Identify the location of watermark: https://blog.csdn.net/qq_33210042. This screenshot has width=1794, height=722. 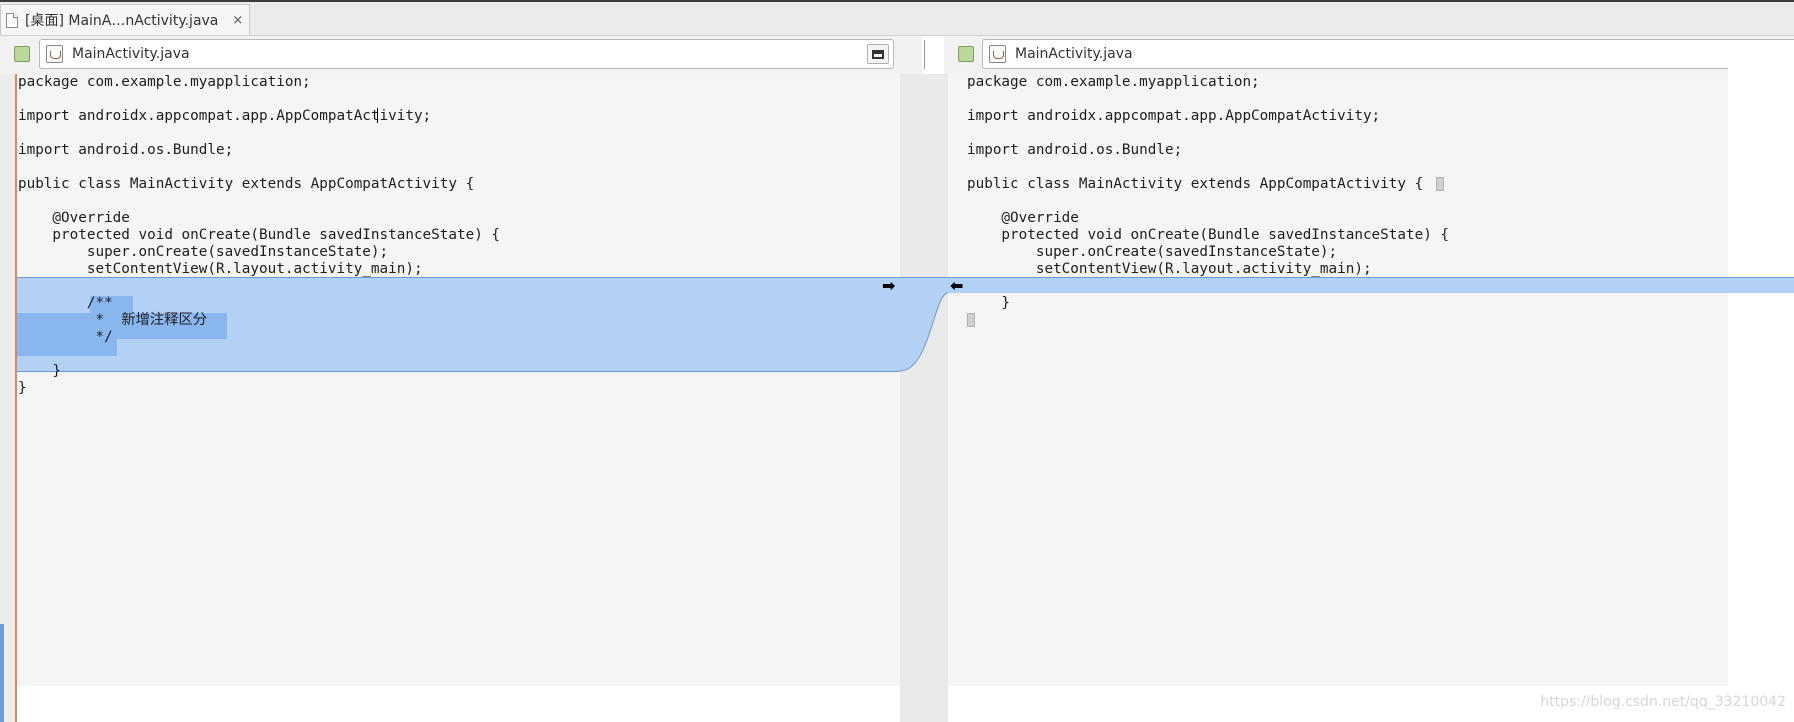
(1663, 702).